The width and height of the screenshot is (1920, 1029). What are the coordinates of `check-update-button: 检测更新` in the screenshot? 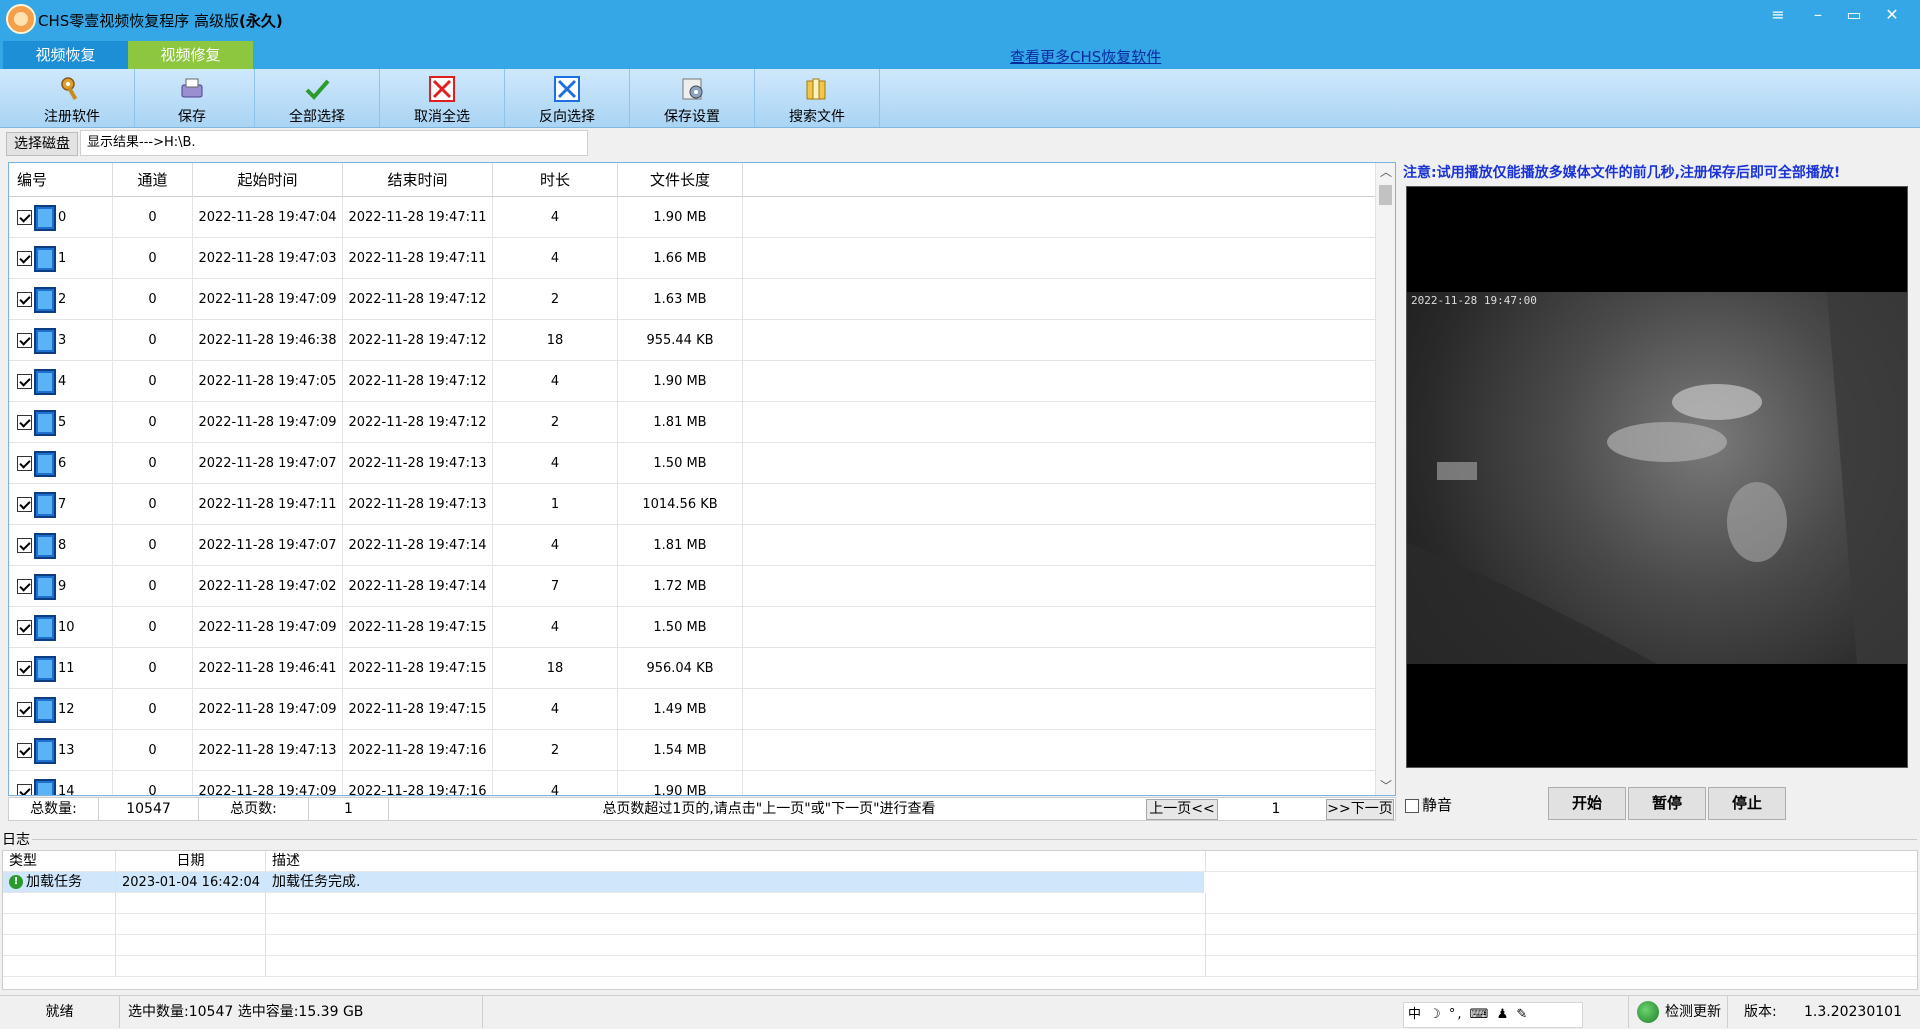 It's located at (1678, 1012).